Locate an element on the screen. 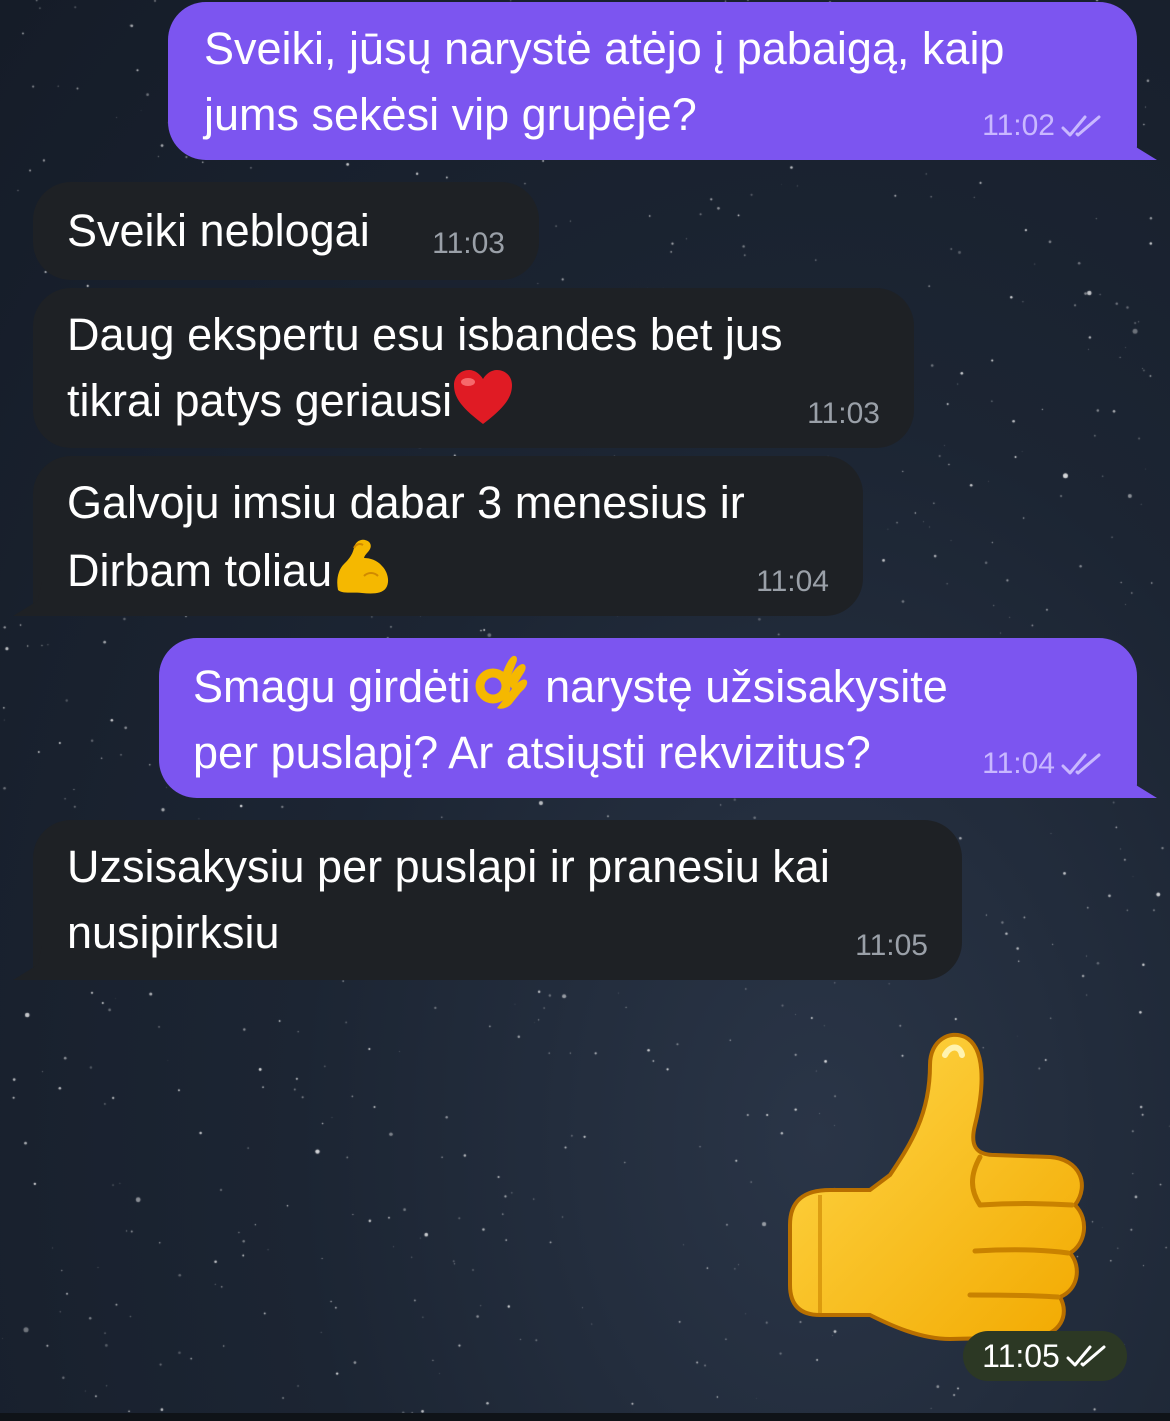 This screenshot has height=1421, width=1170. bottom-edge is located at coordinates (585, 1417).